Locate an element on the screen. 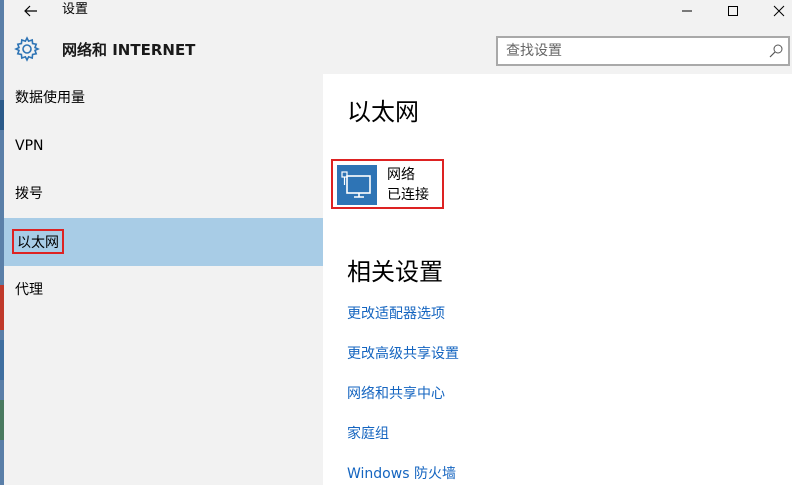 This screenshot has height=485, width=792. network-status: 已连接 is located at coordinates (408, 195).